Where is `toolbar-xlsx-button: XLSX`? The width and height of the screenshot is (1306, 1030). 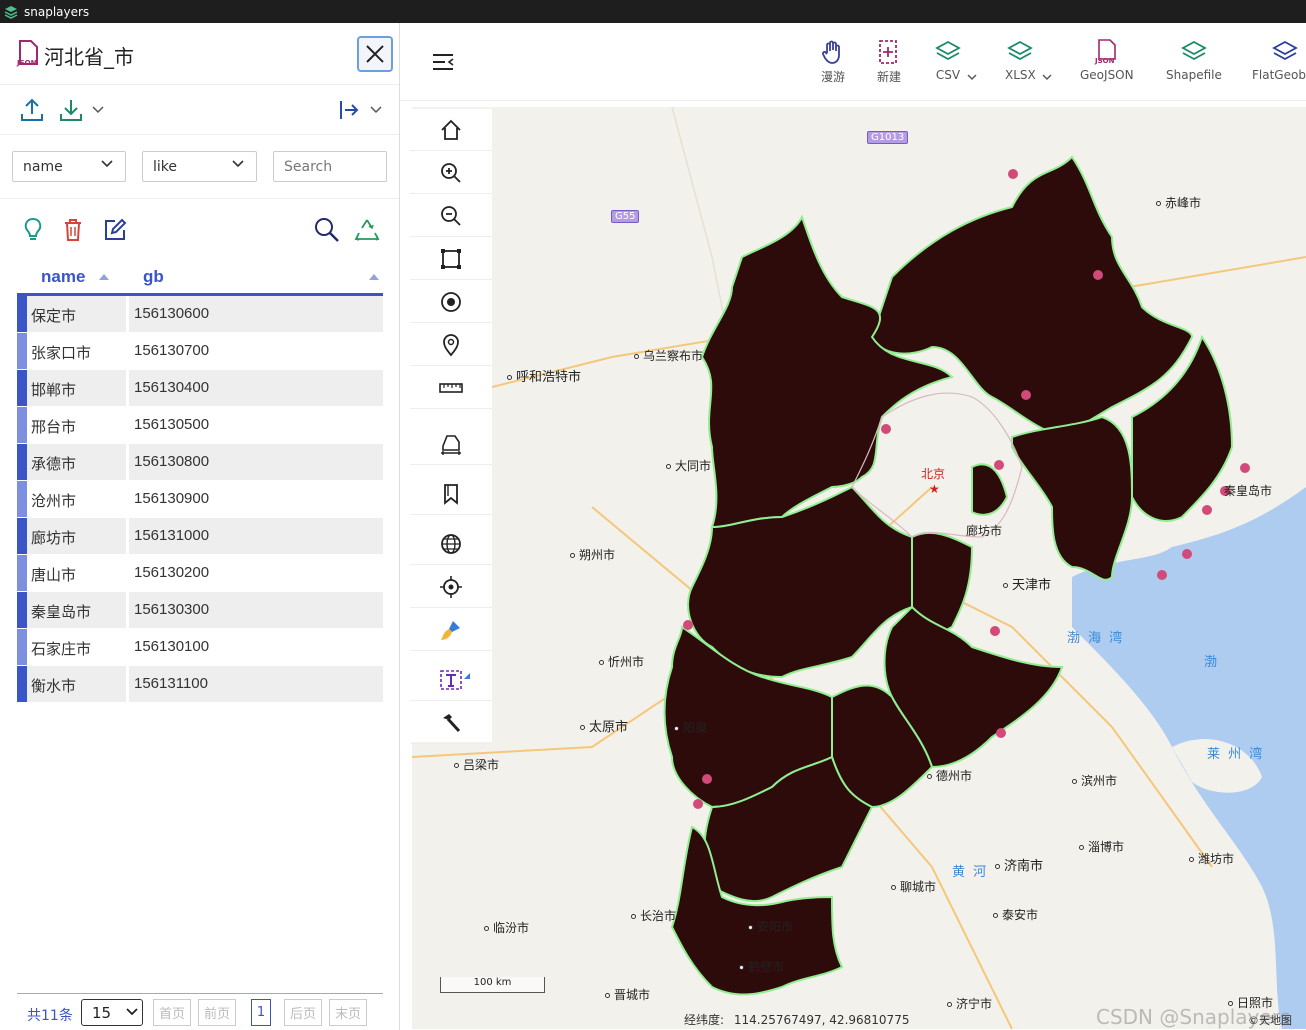 toolbar-xlsx-button: XLSX is located at coordinates (1028, 60).